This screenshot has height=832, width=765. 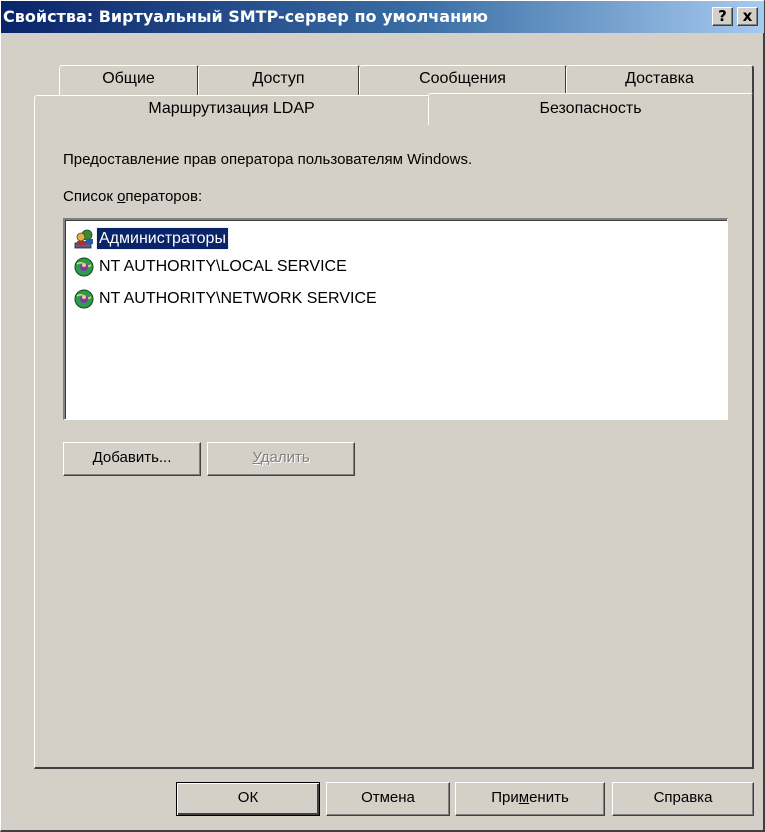 I want to click on apply-button: Применить, so click(x=530, y=799).